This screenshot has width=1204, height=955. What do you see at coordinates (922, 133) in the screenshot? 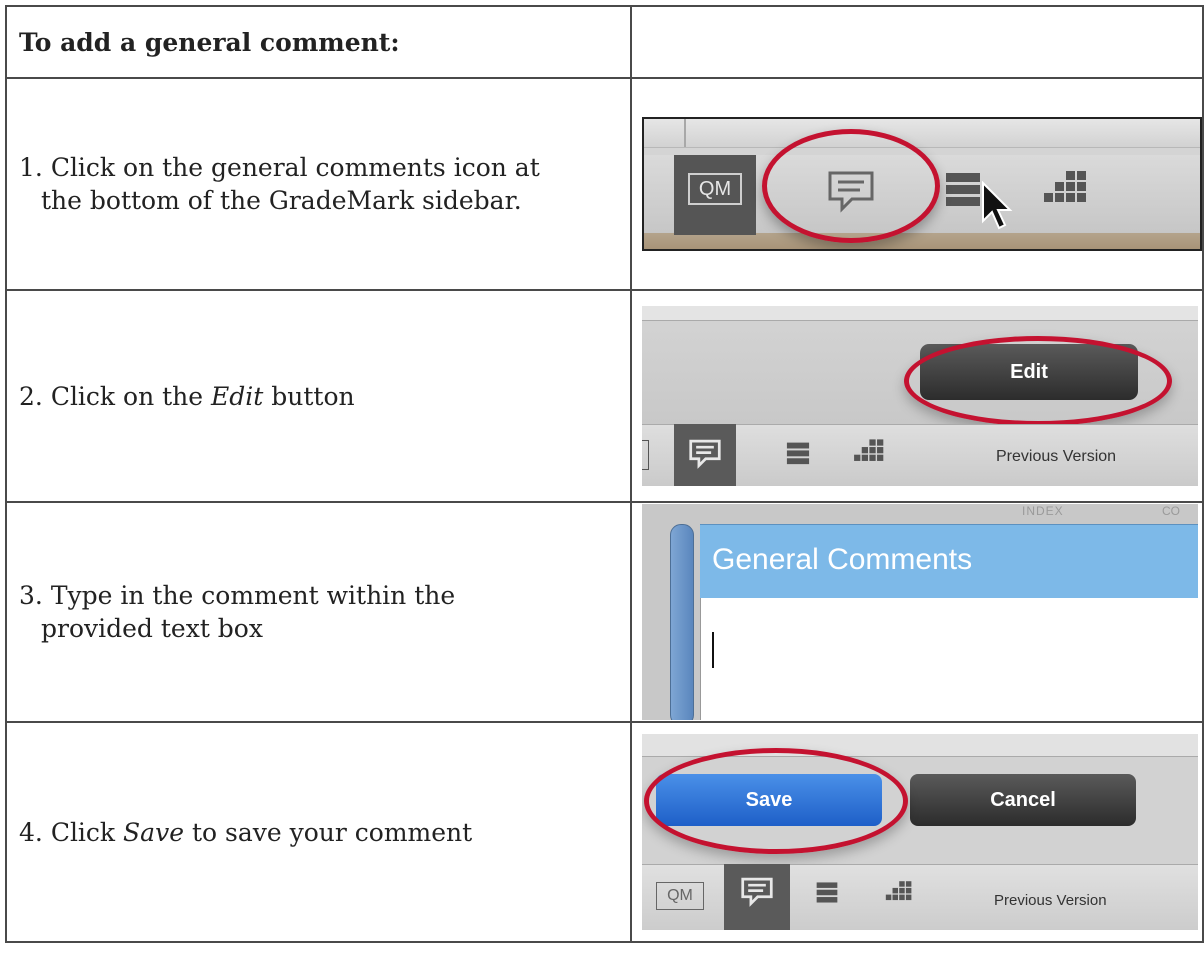
I see `top-strip` at bounding box center [922, 133].